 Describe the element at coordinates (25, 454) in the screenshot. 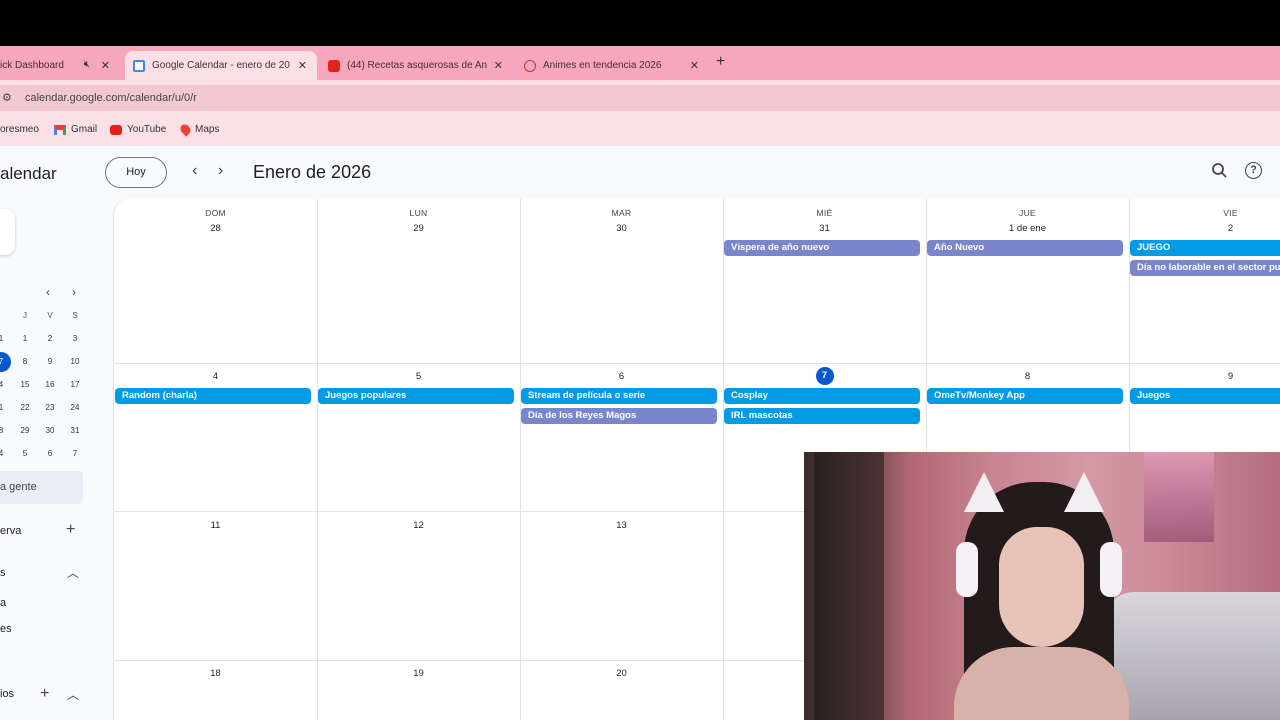

I see `mini-calendar-day: 5` at that location.